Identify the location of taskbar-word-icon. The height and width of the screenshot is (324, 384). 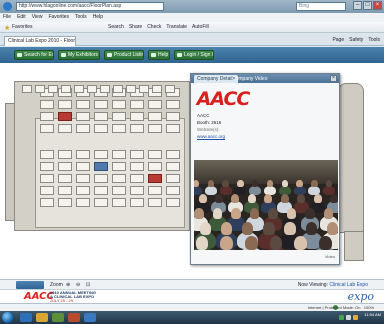
(90, 317).